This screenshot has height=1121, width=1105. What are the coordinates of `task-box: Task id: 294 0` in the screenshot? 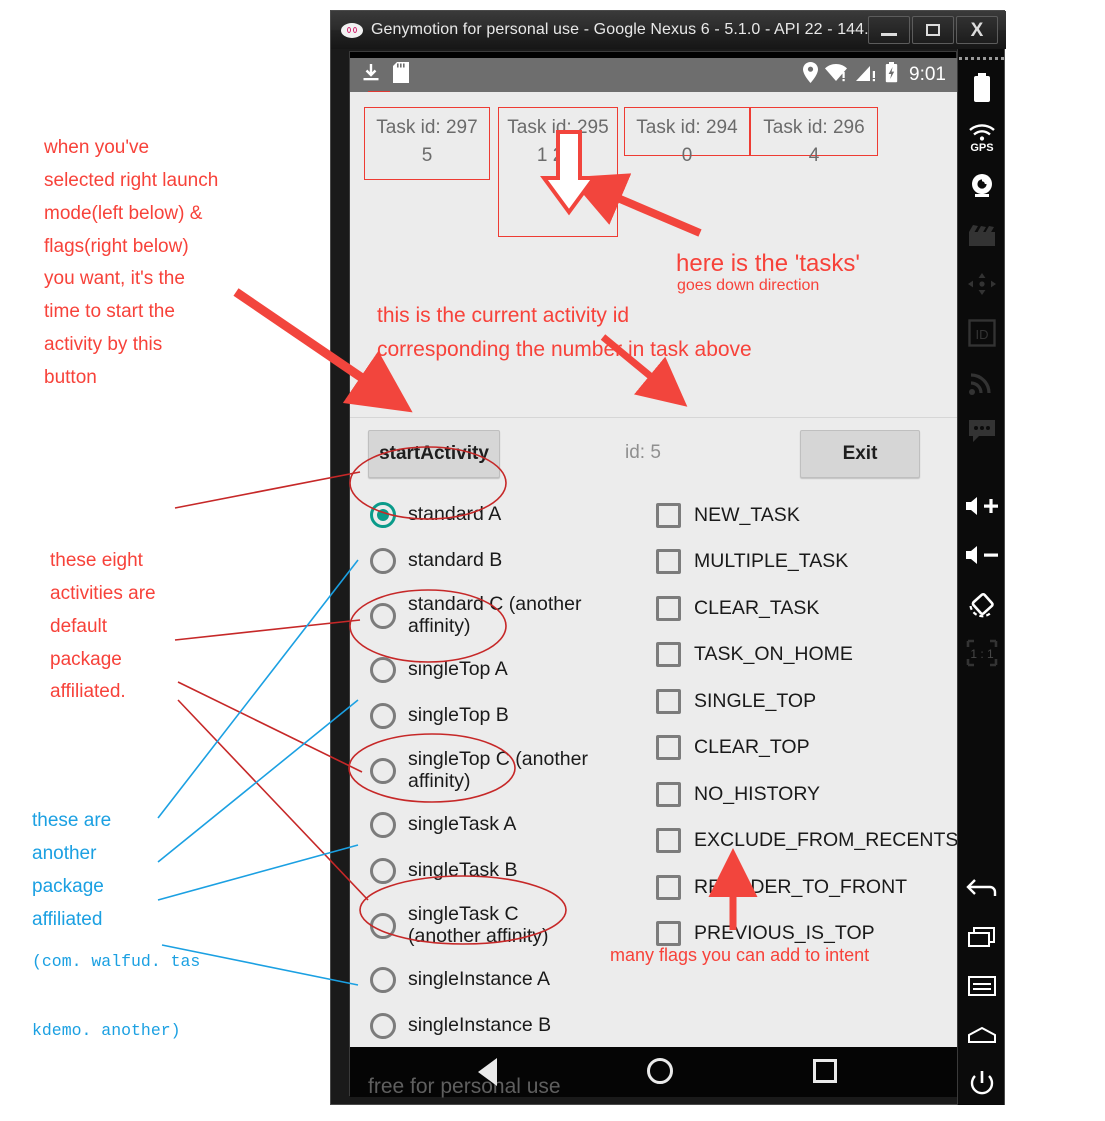 It's located at (687, 136).